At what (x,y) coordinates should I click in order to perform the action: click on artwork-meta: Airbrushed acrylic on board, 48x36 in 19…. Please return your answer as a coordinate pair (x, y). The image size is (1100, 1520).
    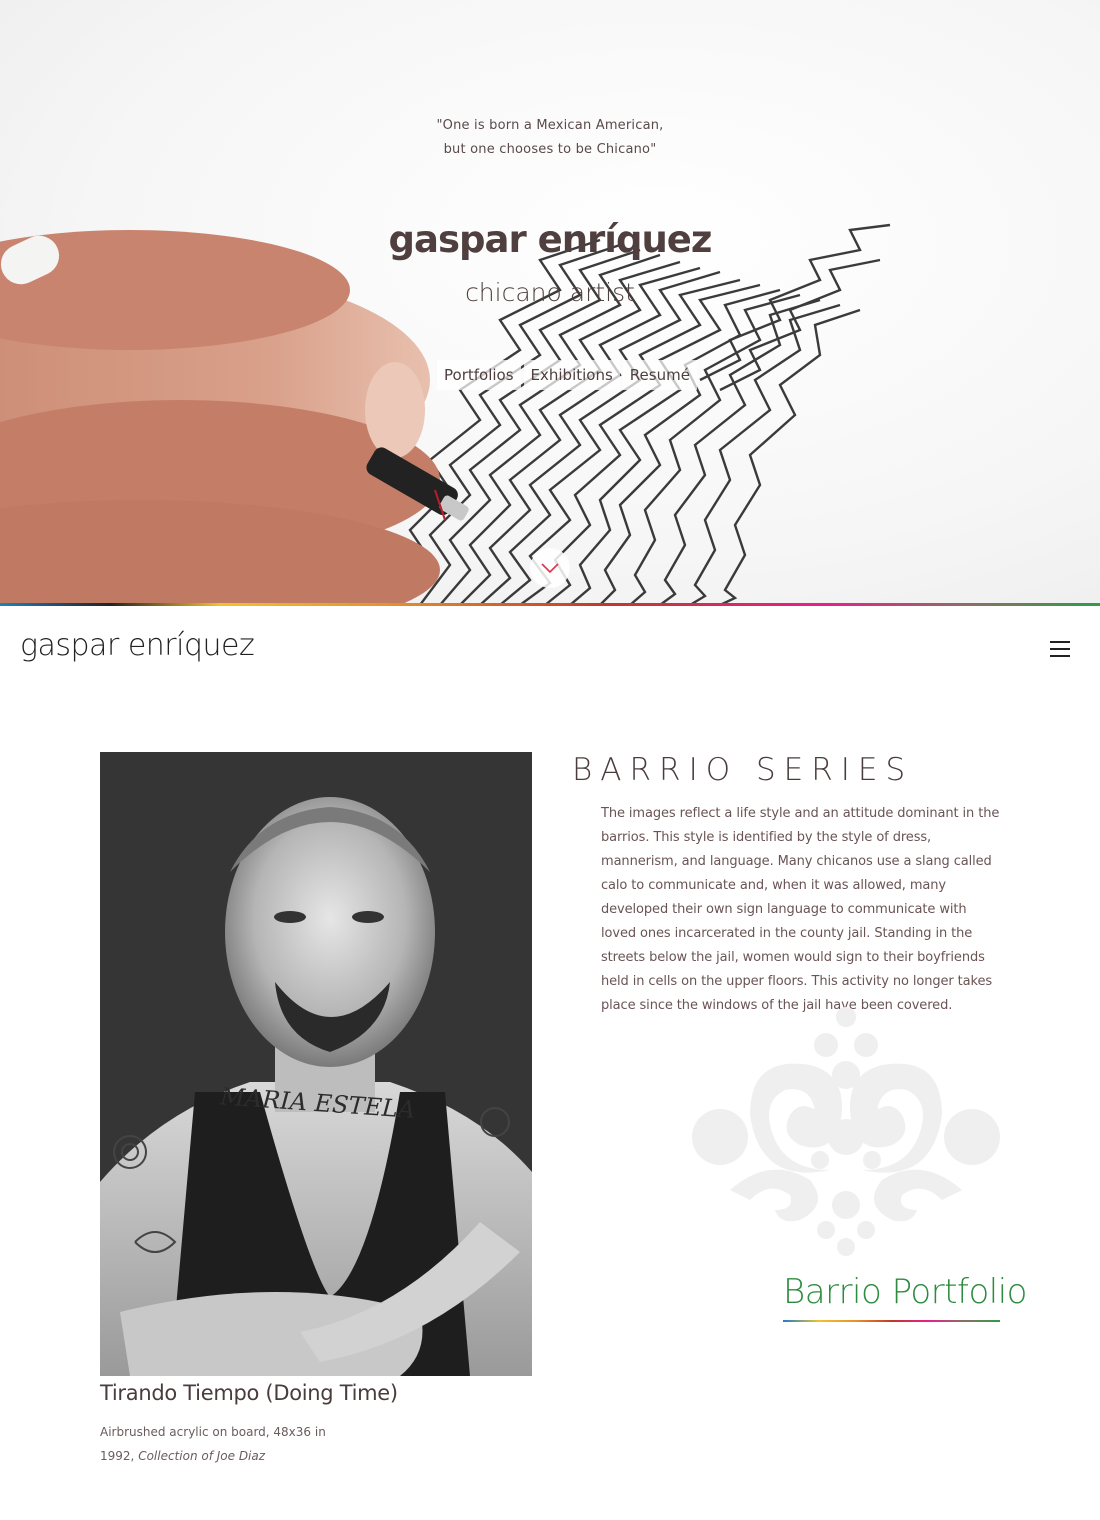
    Looking at the image, I should click on (213, 1444).